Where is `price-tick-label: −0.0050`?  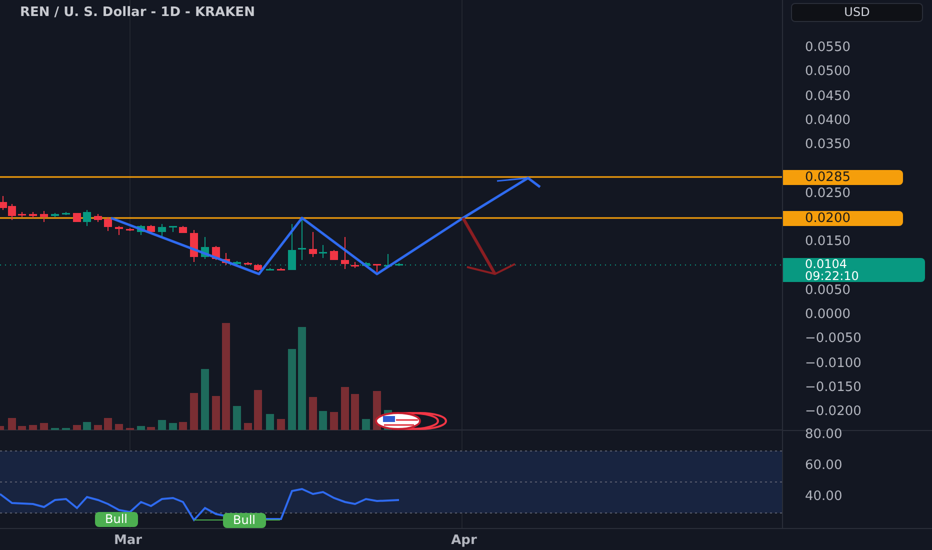
price-tick-label: −0.0050 is located at coordinates (833, 339).